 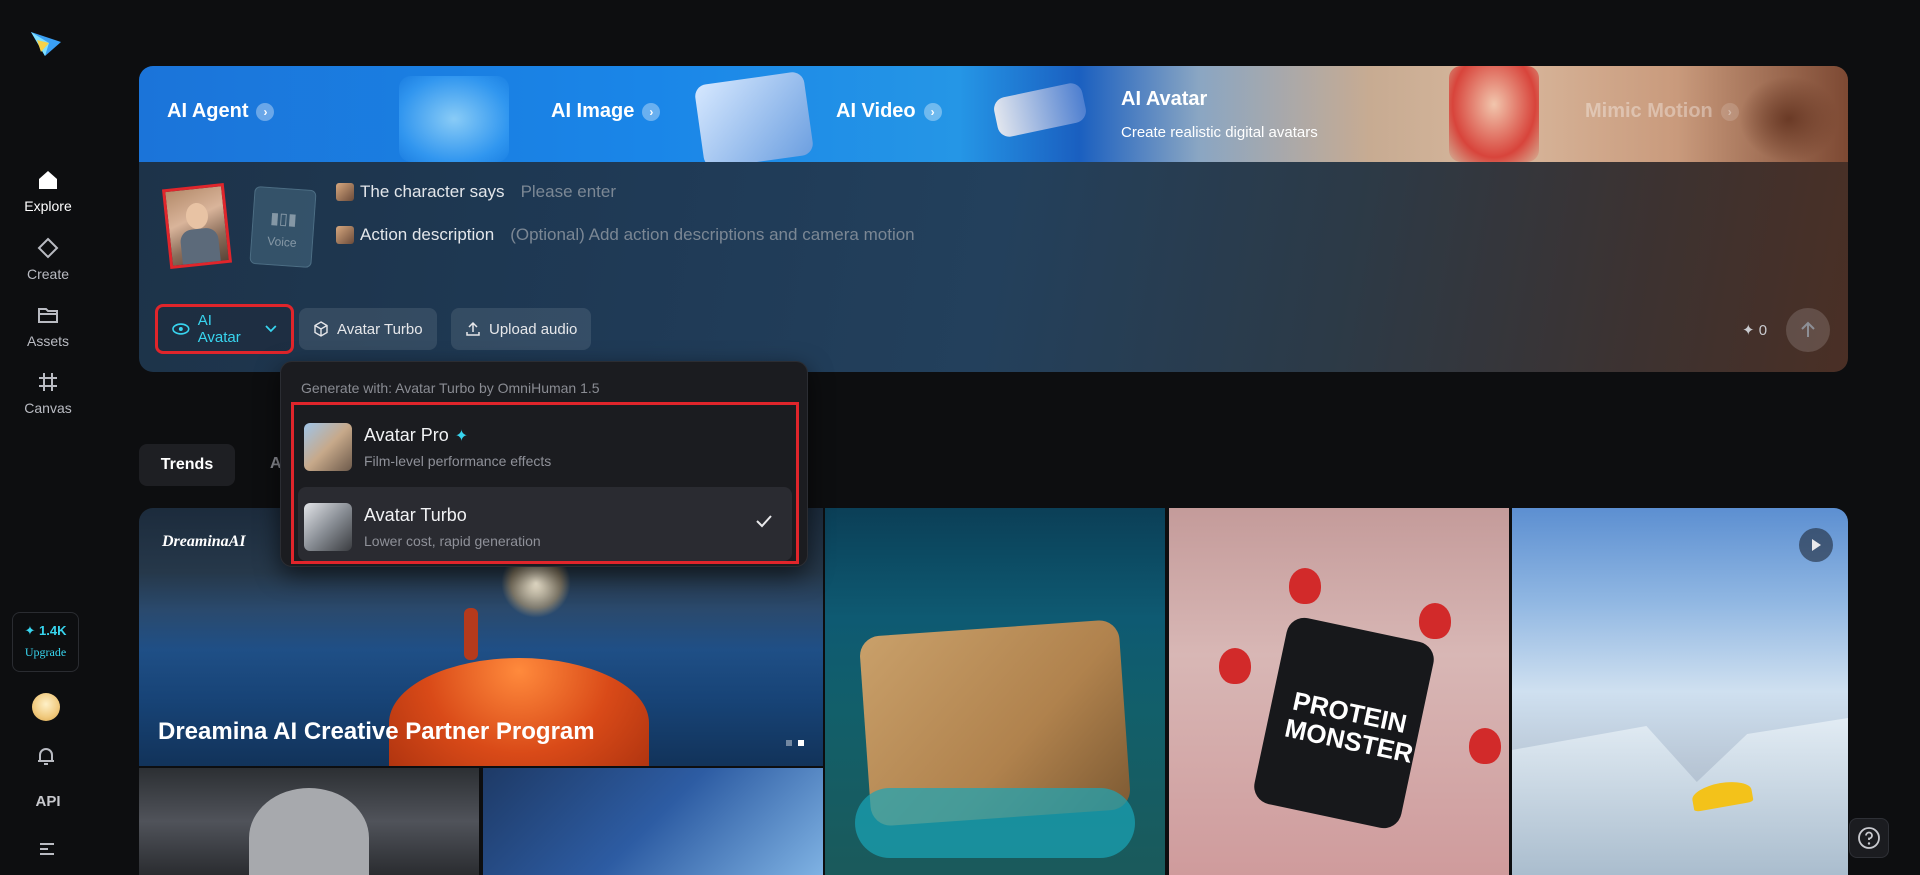 I want to click on waveform-icon: ▮▯▮, so click(x=283, y=219).